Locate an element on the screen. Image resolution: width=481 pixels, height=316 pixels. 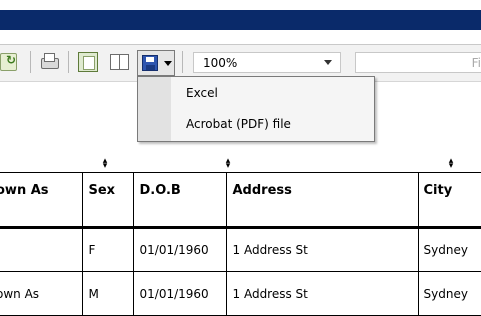
menu-item-pdf: Acrobat (PDF) file is located at coordinates (273, 125).